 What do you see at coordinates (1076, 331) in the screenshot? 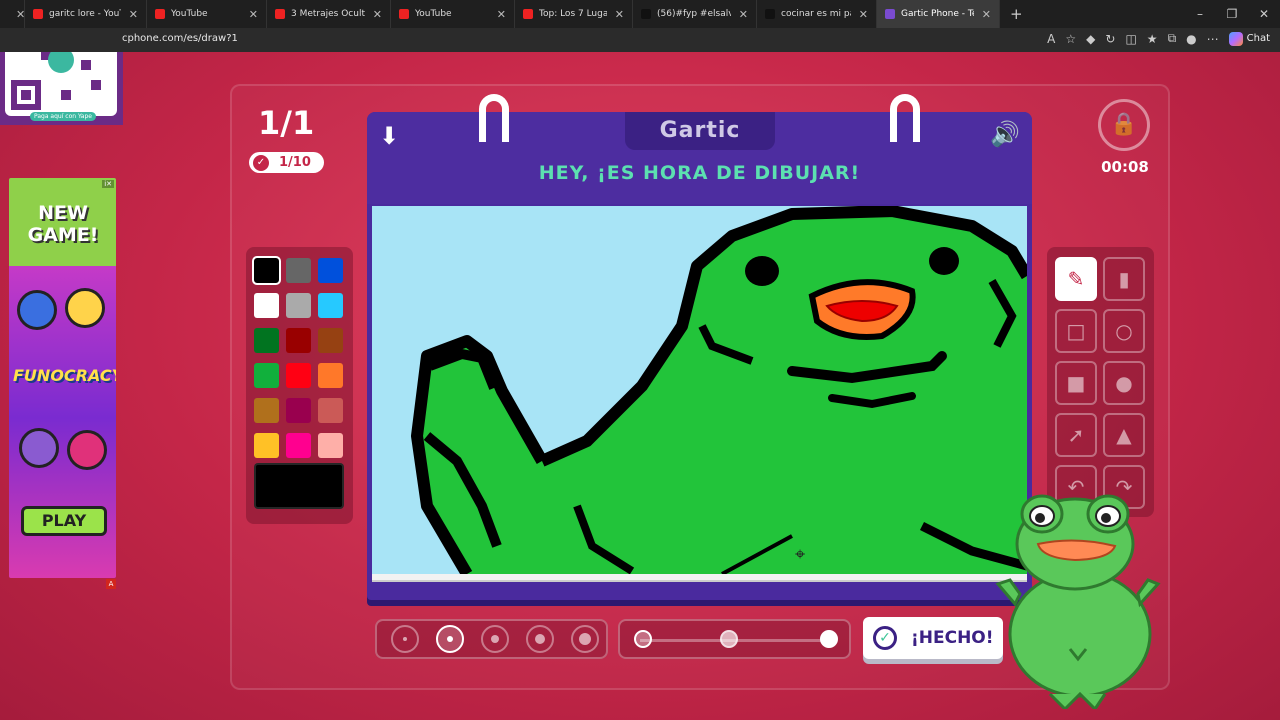
I see `rectangle-outline-tool-icon: □` at bounding box center [1076, 331].